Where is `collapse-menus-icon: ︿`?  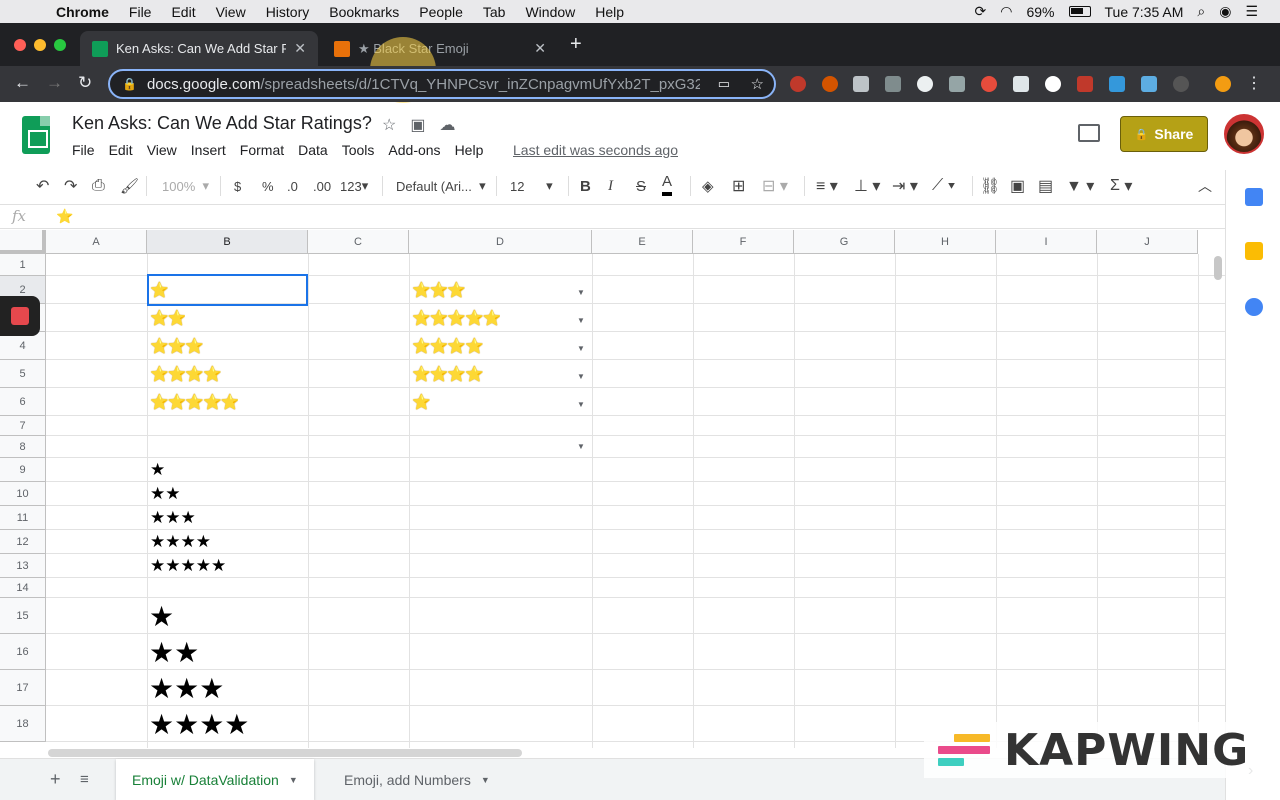
collapse-menus-icon: ︿ is located at coordinates (1205, 186).